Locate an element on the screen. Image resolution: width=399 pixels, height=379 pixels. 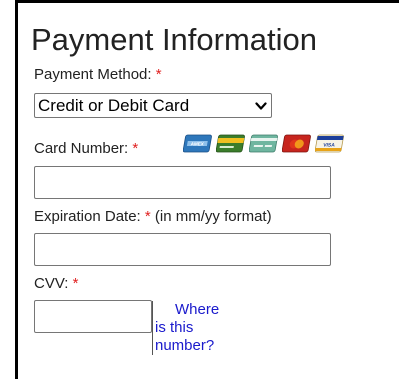
cvv-help-link: Where is this number? is located at coordinates (189, 328).